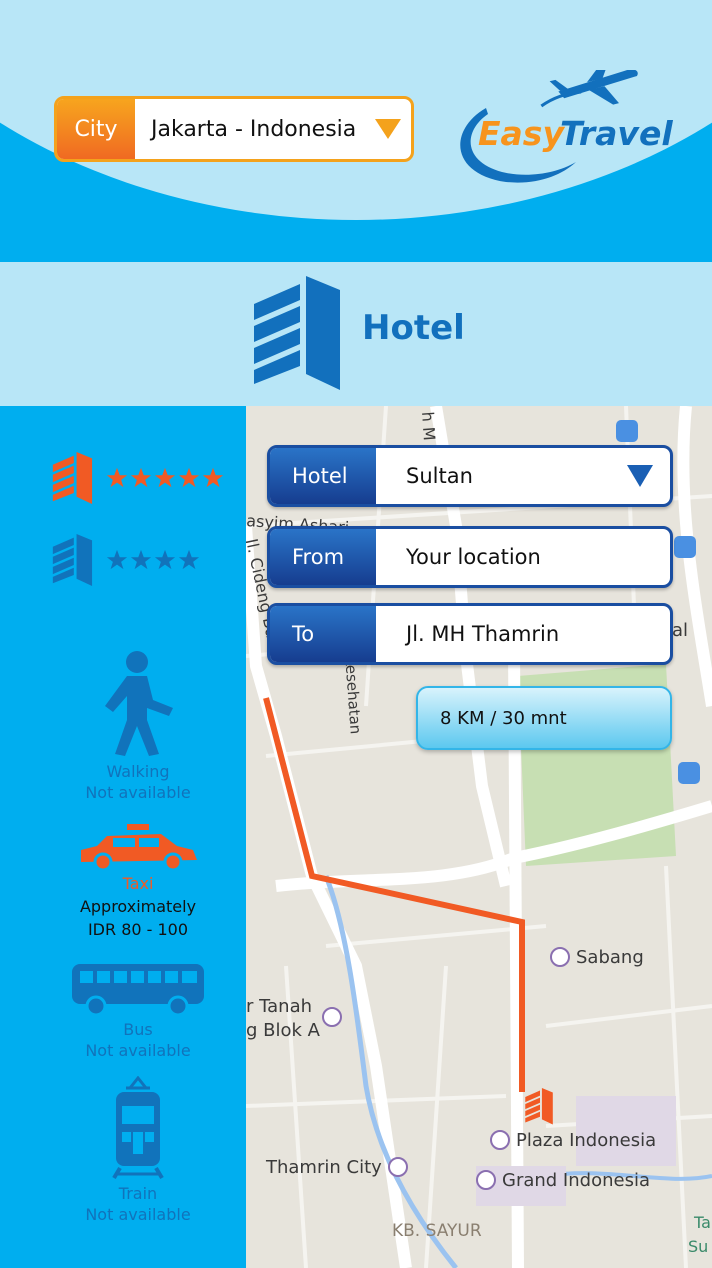  What do you see at coordinates (680, 630) in the screenshot?
I see `place-label-al: al` at bounding box center [680, 630].